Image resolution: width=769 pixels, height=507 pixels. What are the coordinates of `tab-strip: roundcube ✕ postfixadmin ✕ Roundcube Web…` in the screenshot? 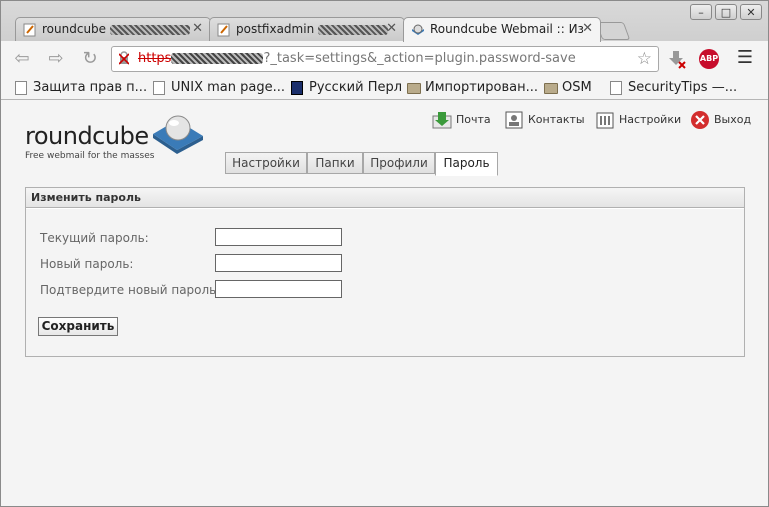 It's located at (384, 21).